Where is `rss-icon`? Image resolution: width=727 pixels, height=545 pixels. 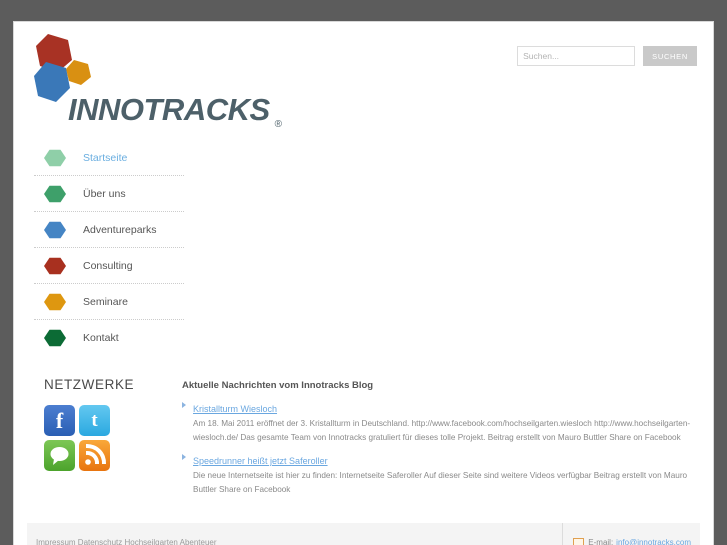 rss-icon is located at coordinates (94, 455).